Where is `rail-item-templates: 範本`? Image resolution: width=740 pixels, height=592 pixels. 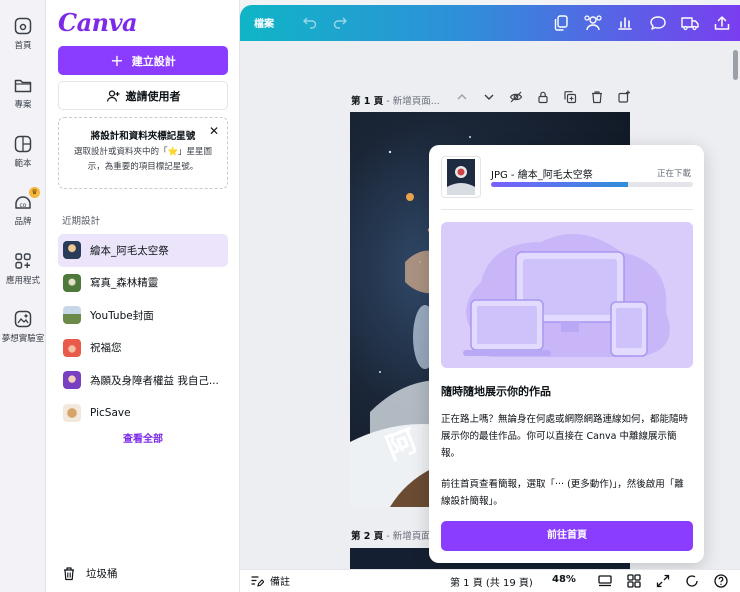 rail-item-templates: 範本 is located at coordinates (23, 151).